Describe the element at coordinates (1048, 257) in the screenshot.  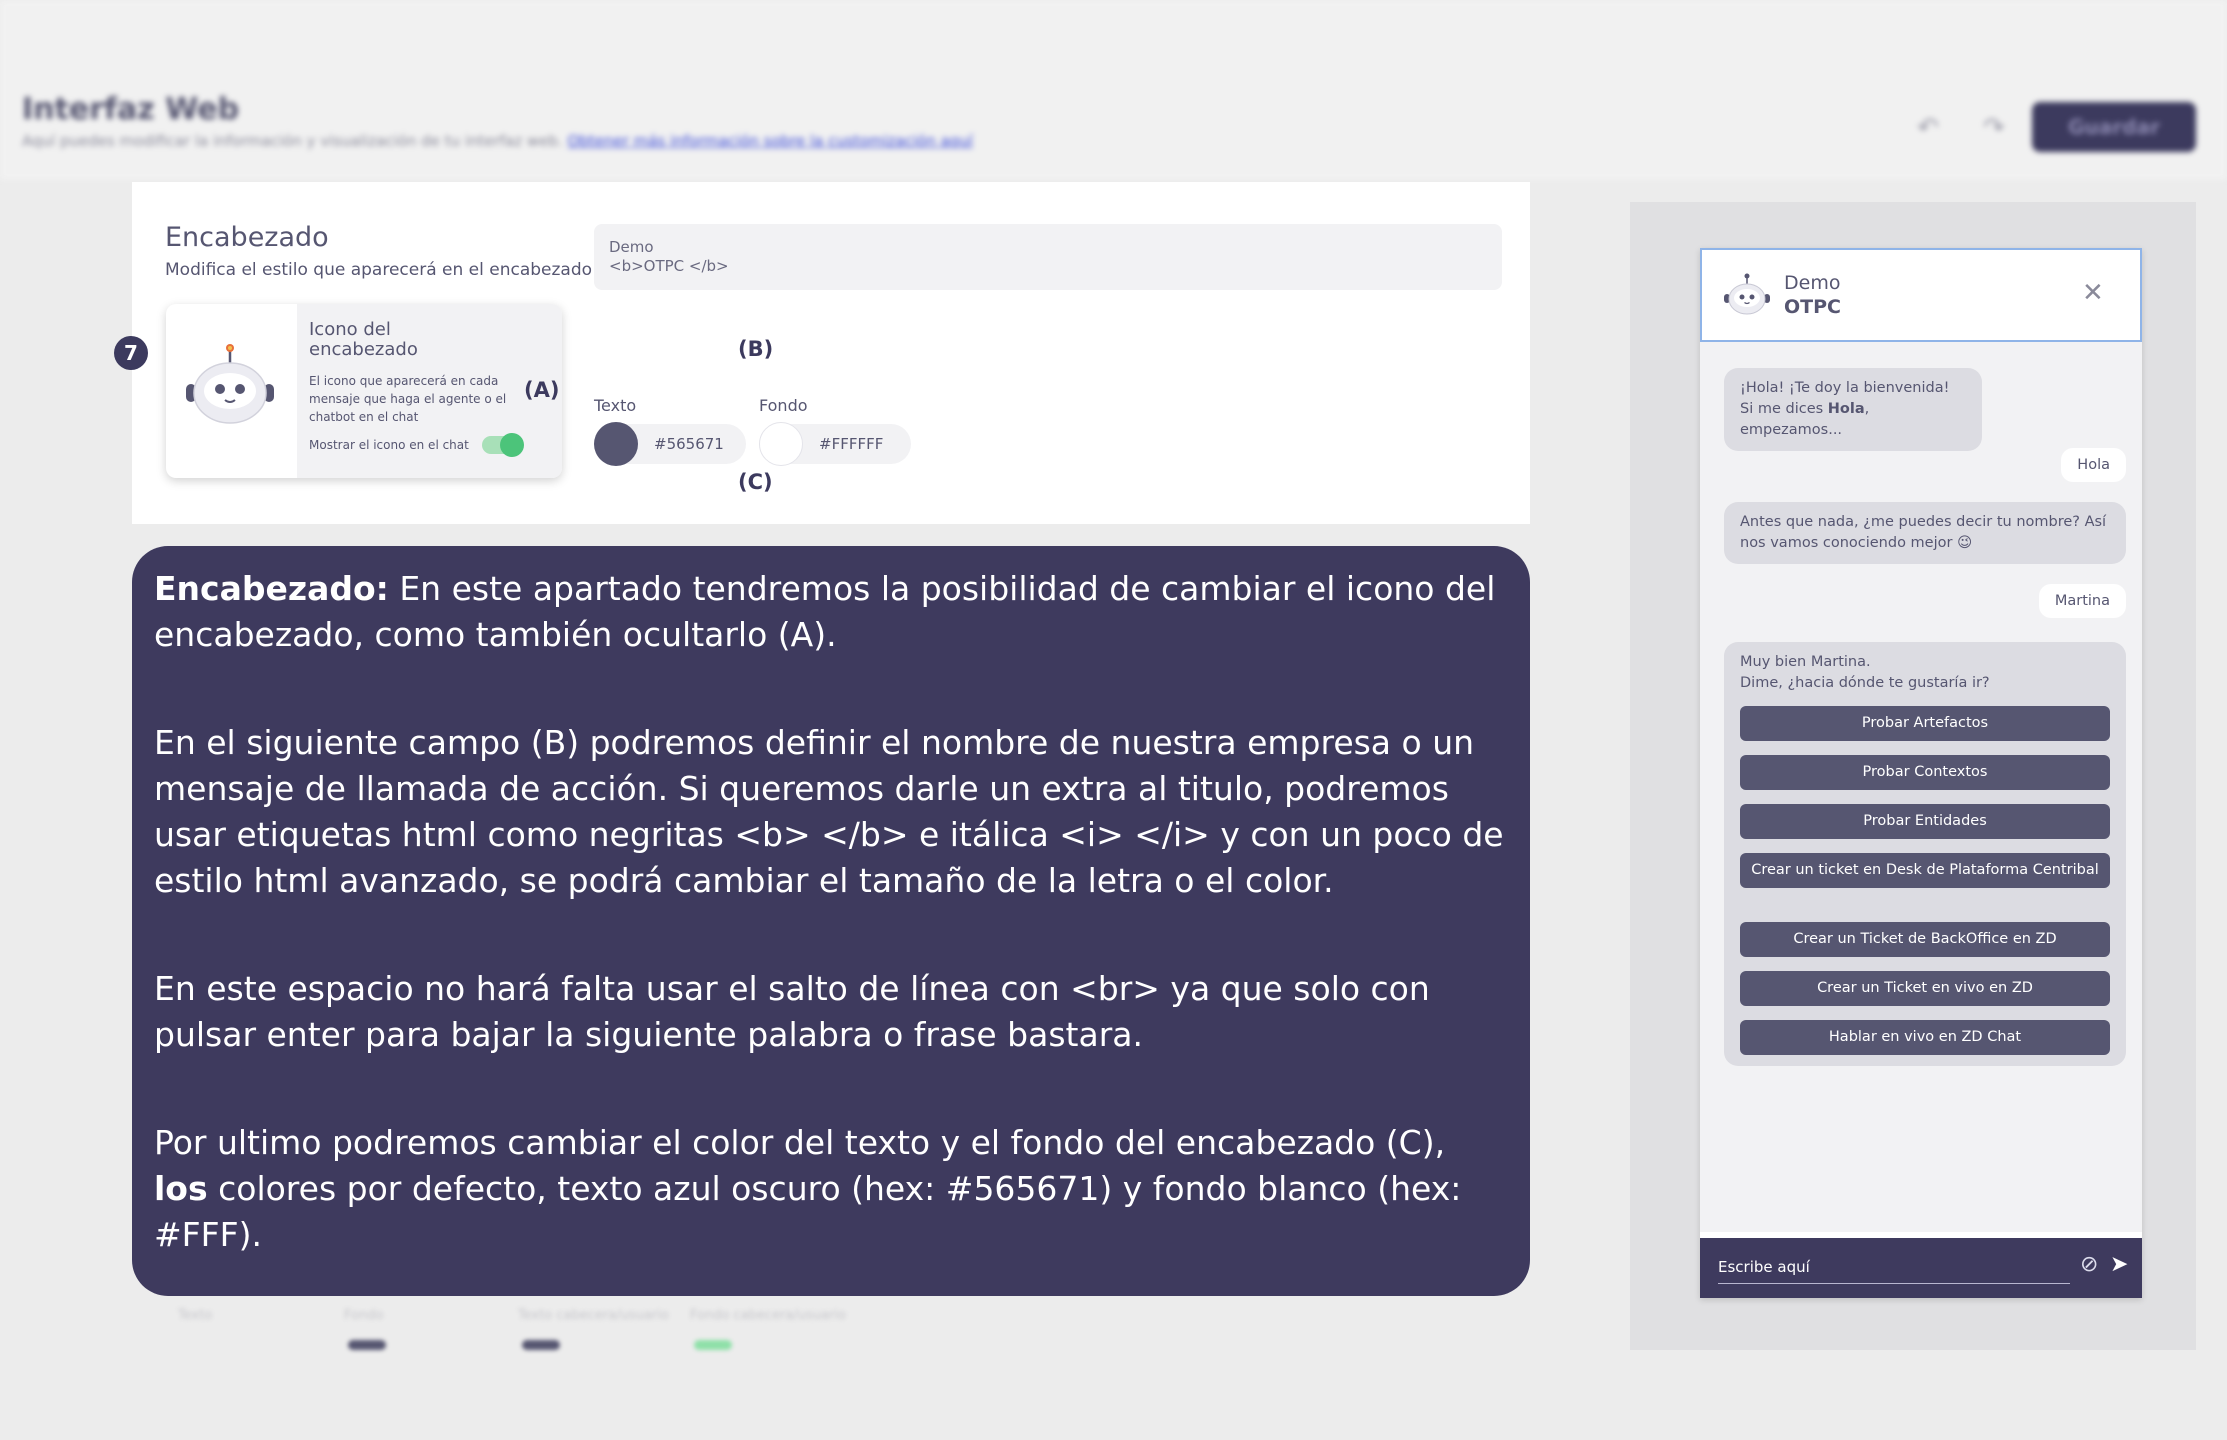
I see `header-title-input: Demo <b>OTPC </b>` at that location.